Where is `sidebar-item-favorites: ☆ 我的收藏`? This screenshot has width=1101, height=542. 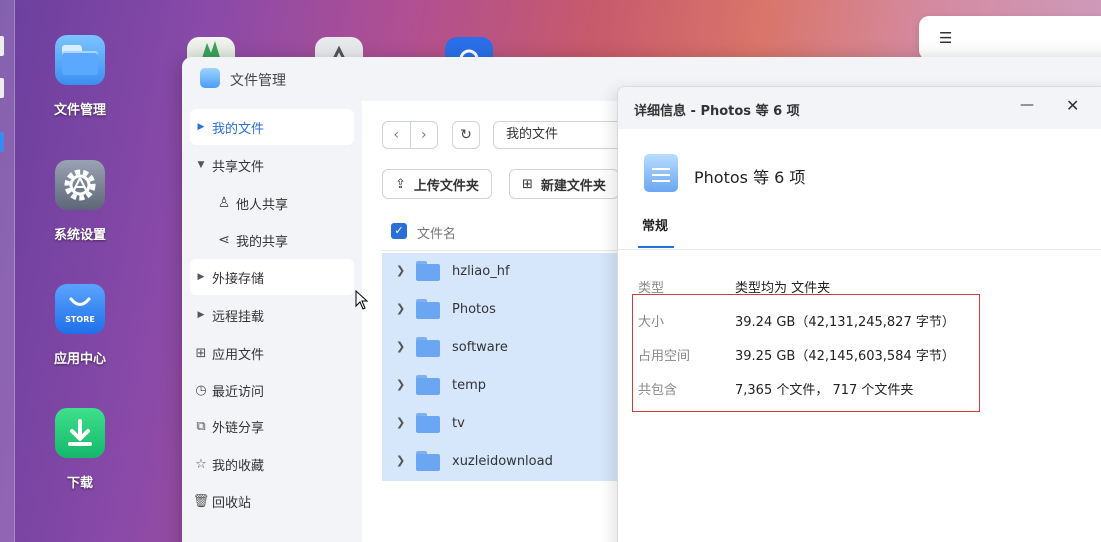
sidebar-item-favorites: ☆ 我的收藏 is located at coordinates (272, 464).